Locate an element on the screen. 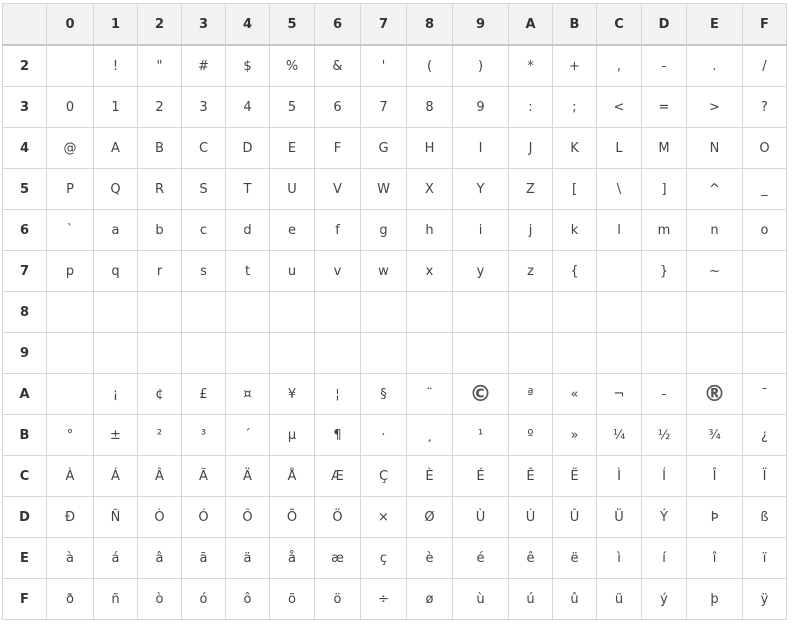 Image resolution: width=794 pixels, height=624 pixels. char-cell: ~ is located at coordinates (714, 271).